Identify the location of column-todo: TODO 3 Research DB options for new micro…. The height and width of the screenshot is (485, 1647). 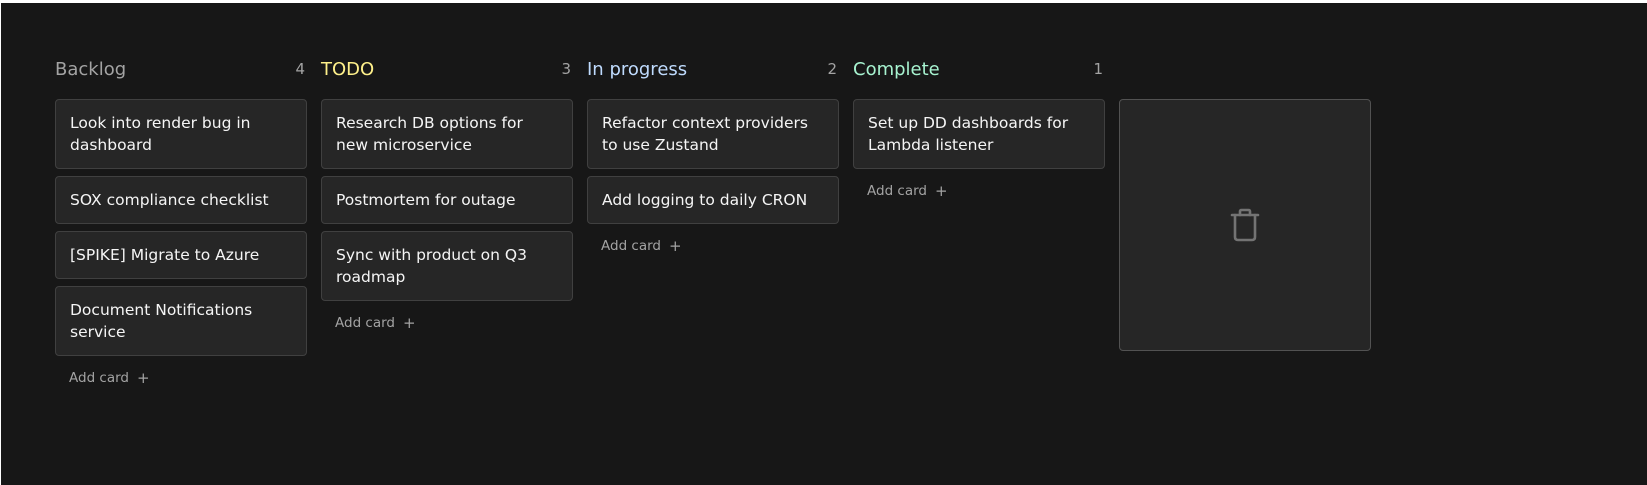
(447, 270).